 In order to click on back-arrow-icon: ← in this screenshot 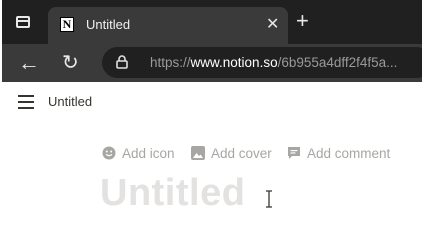, I will do `click(29, 63)`.